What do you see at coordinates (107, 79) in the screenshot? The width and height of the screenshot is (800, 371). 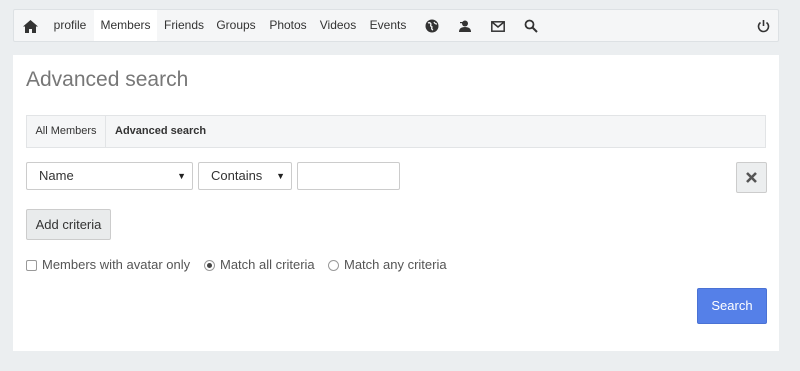 I see `page-title: Advanced search` at bounding box center [107, 79].